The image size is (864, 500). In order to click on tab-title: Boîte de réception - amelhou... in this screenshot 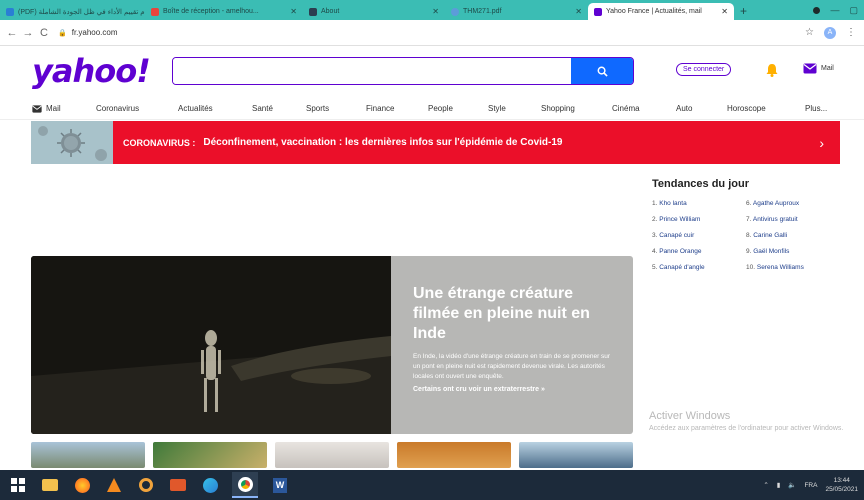, I will do `click(211, 11)`.